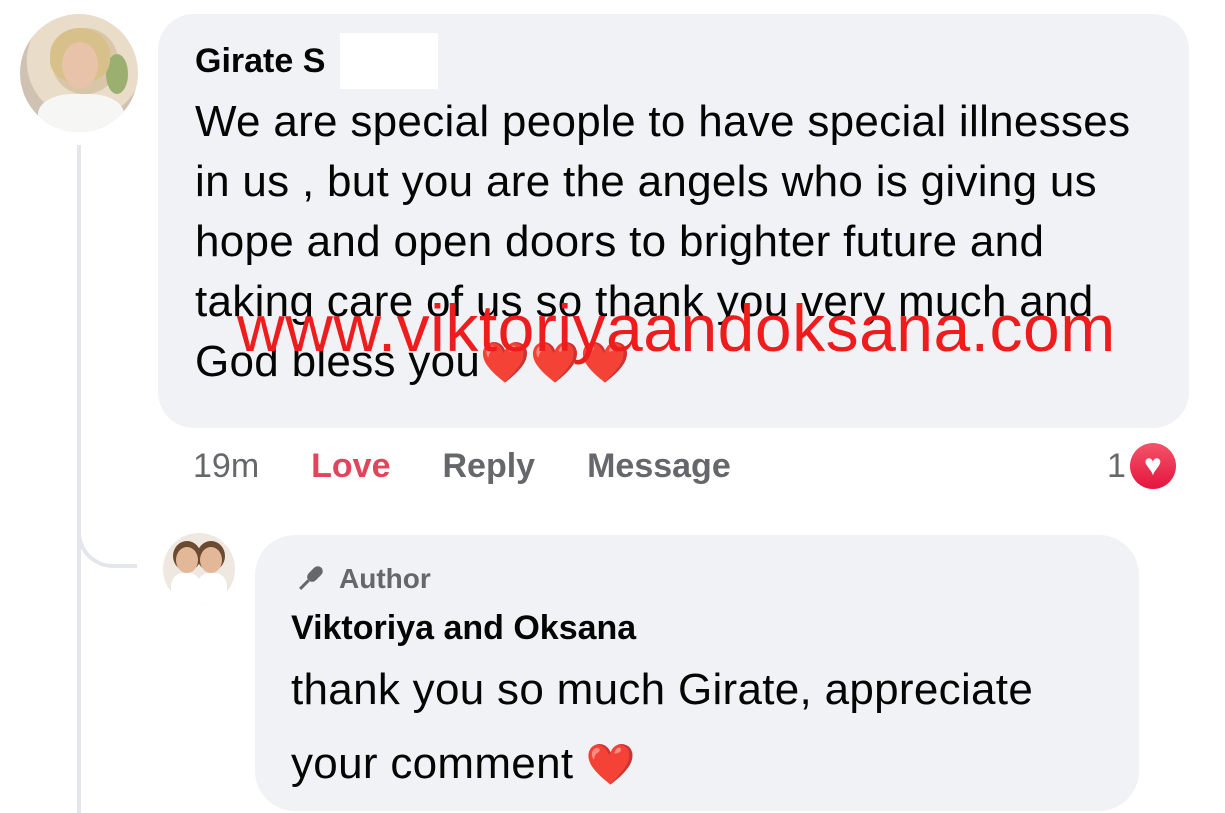 The width and height of the screenshot is (1225, 813). Describe the element at coordinates (260, 61) in the screenshot. I see `comment-author-name: Girate S` at that location.